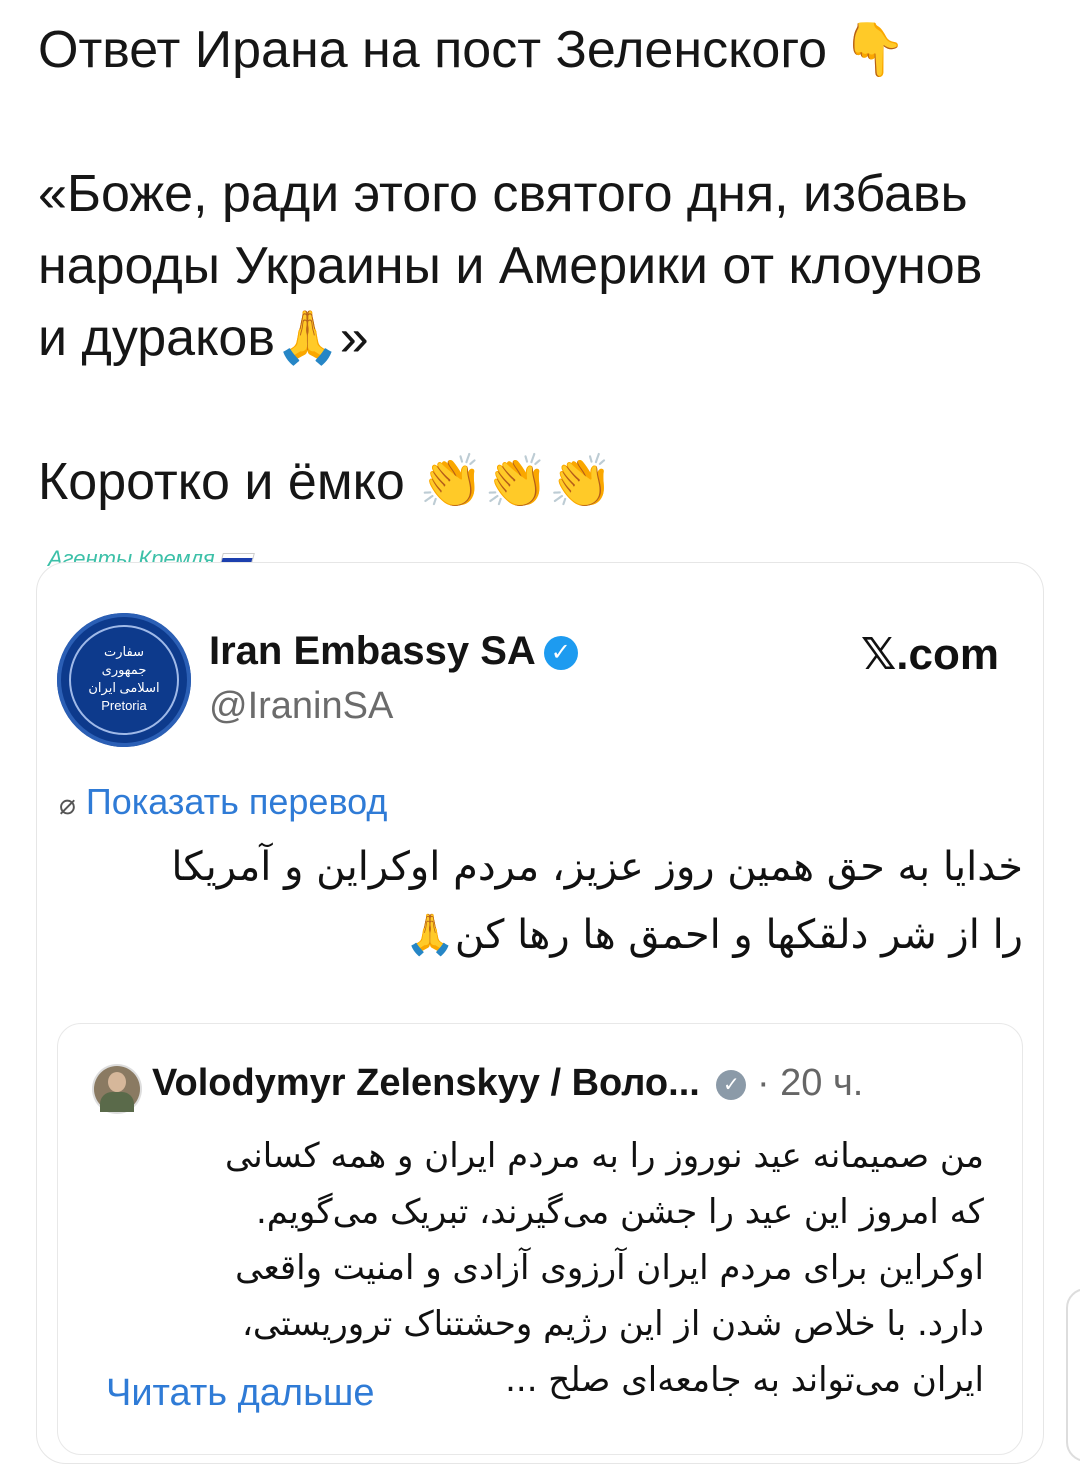 The image size is (1080, 1464). I want to click on praying-hands-icon: 🙏, so click(307, 338).